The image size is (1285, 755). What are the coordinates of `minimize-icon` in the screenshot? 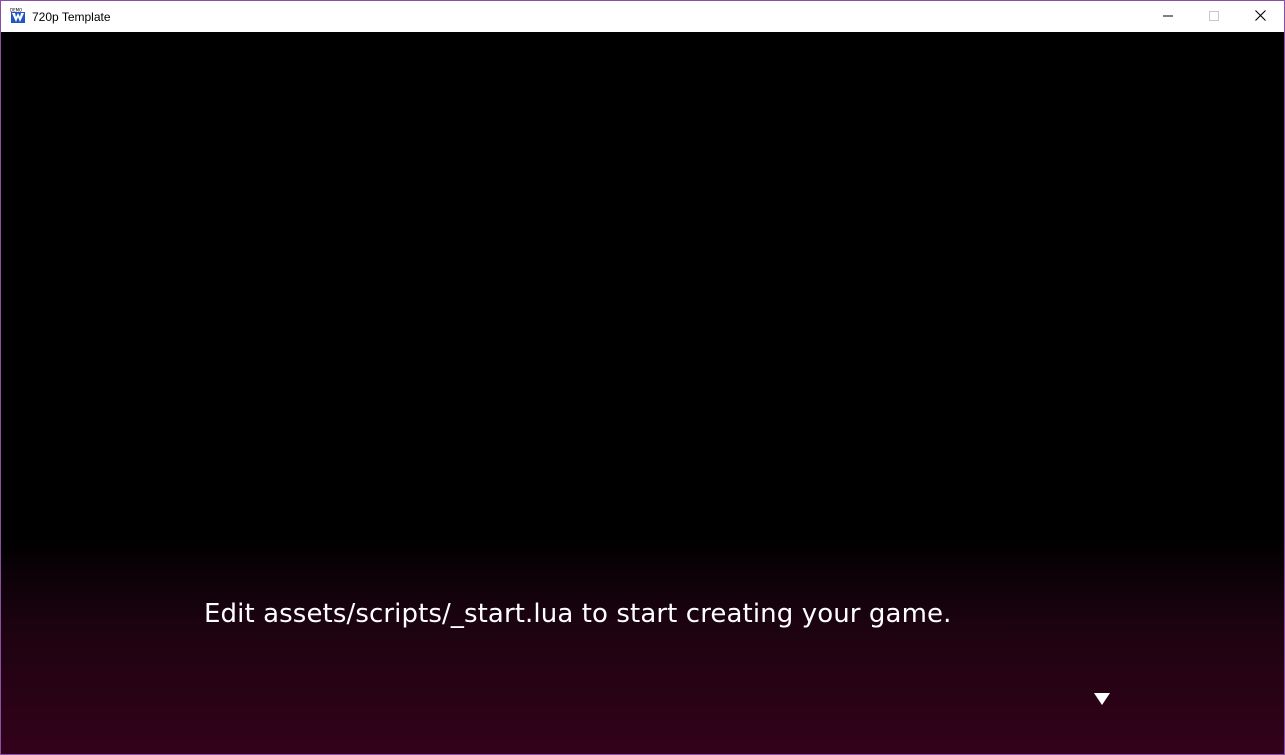 It's located at (1168, 17).